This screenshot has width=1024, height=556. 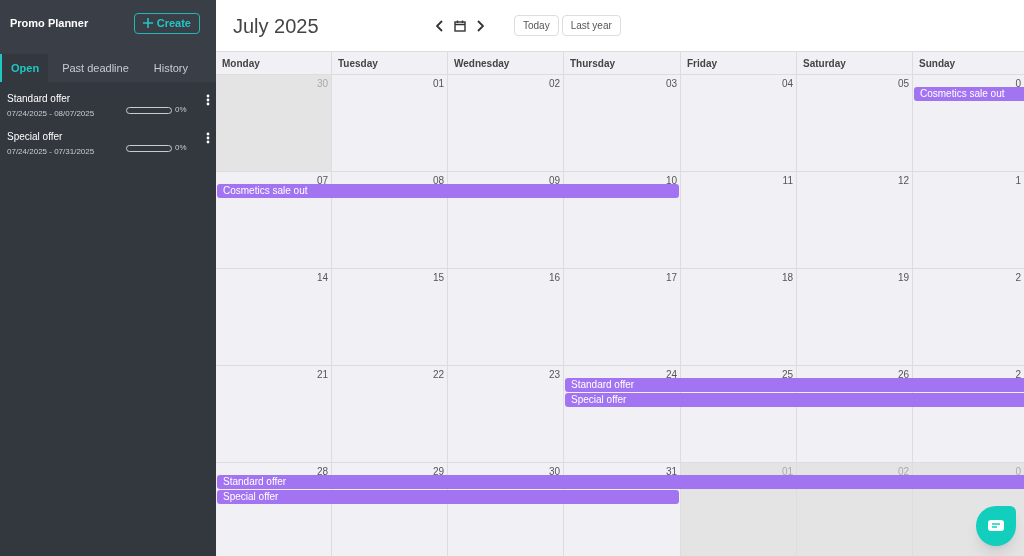 I want to click on plus-icon, so click(x=147, y=23).